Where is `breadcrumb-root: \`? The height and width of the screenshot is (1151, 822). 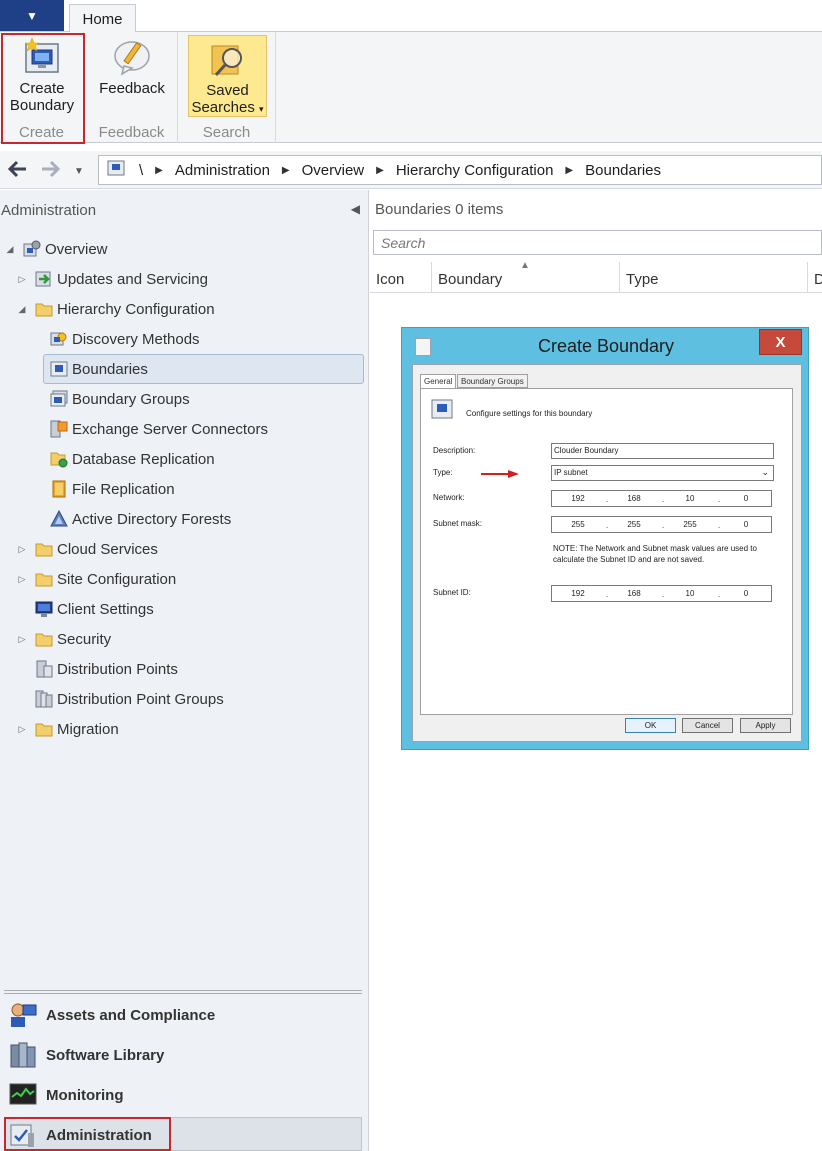 breadcrumb-root: \ is located at coordinates (141, 170).